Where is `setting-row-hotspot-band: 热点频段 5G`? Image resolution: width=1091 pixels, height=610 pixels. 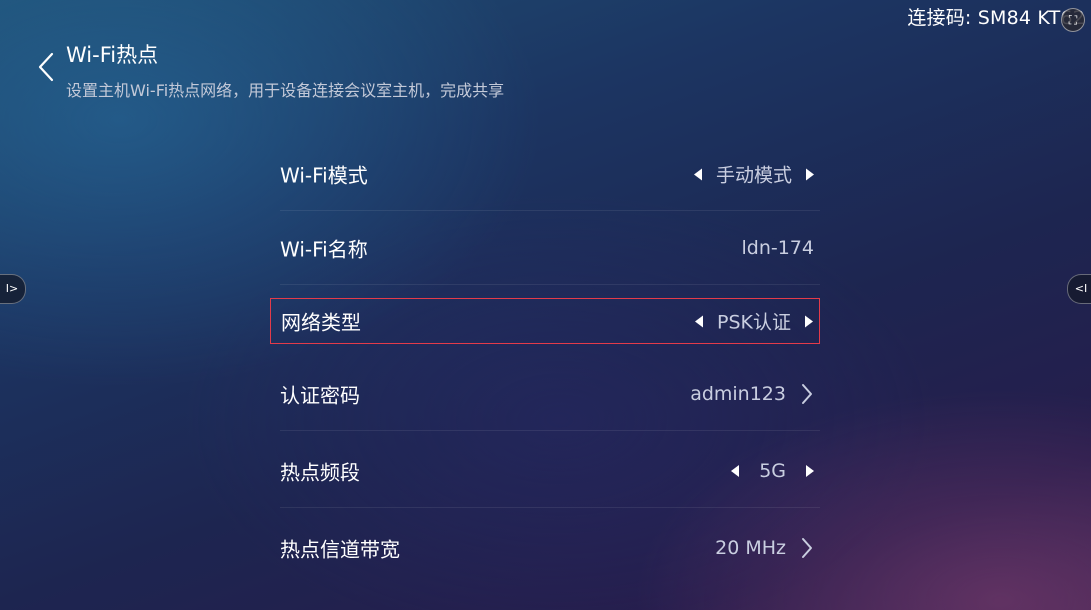
setting-row-hotspot-band: 热点频段 5G is located at coordinates (545, 478).